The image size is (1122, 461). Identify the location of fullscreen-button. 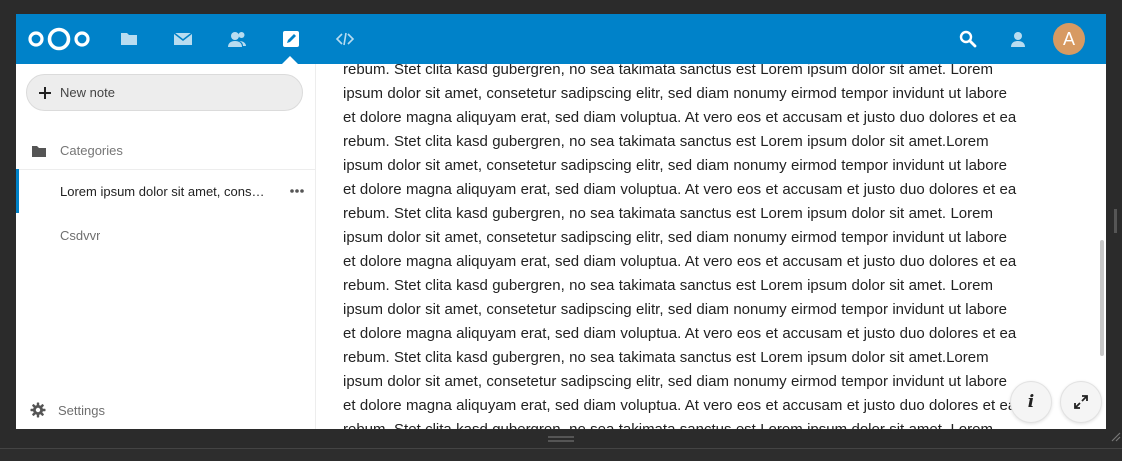
(1081, 402).